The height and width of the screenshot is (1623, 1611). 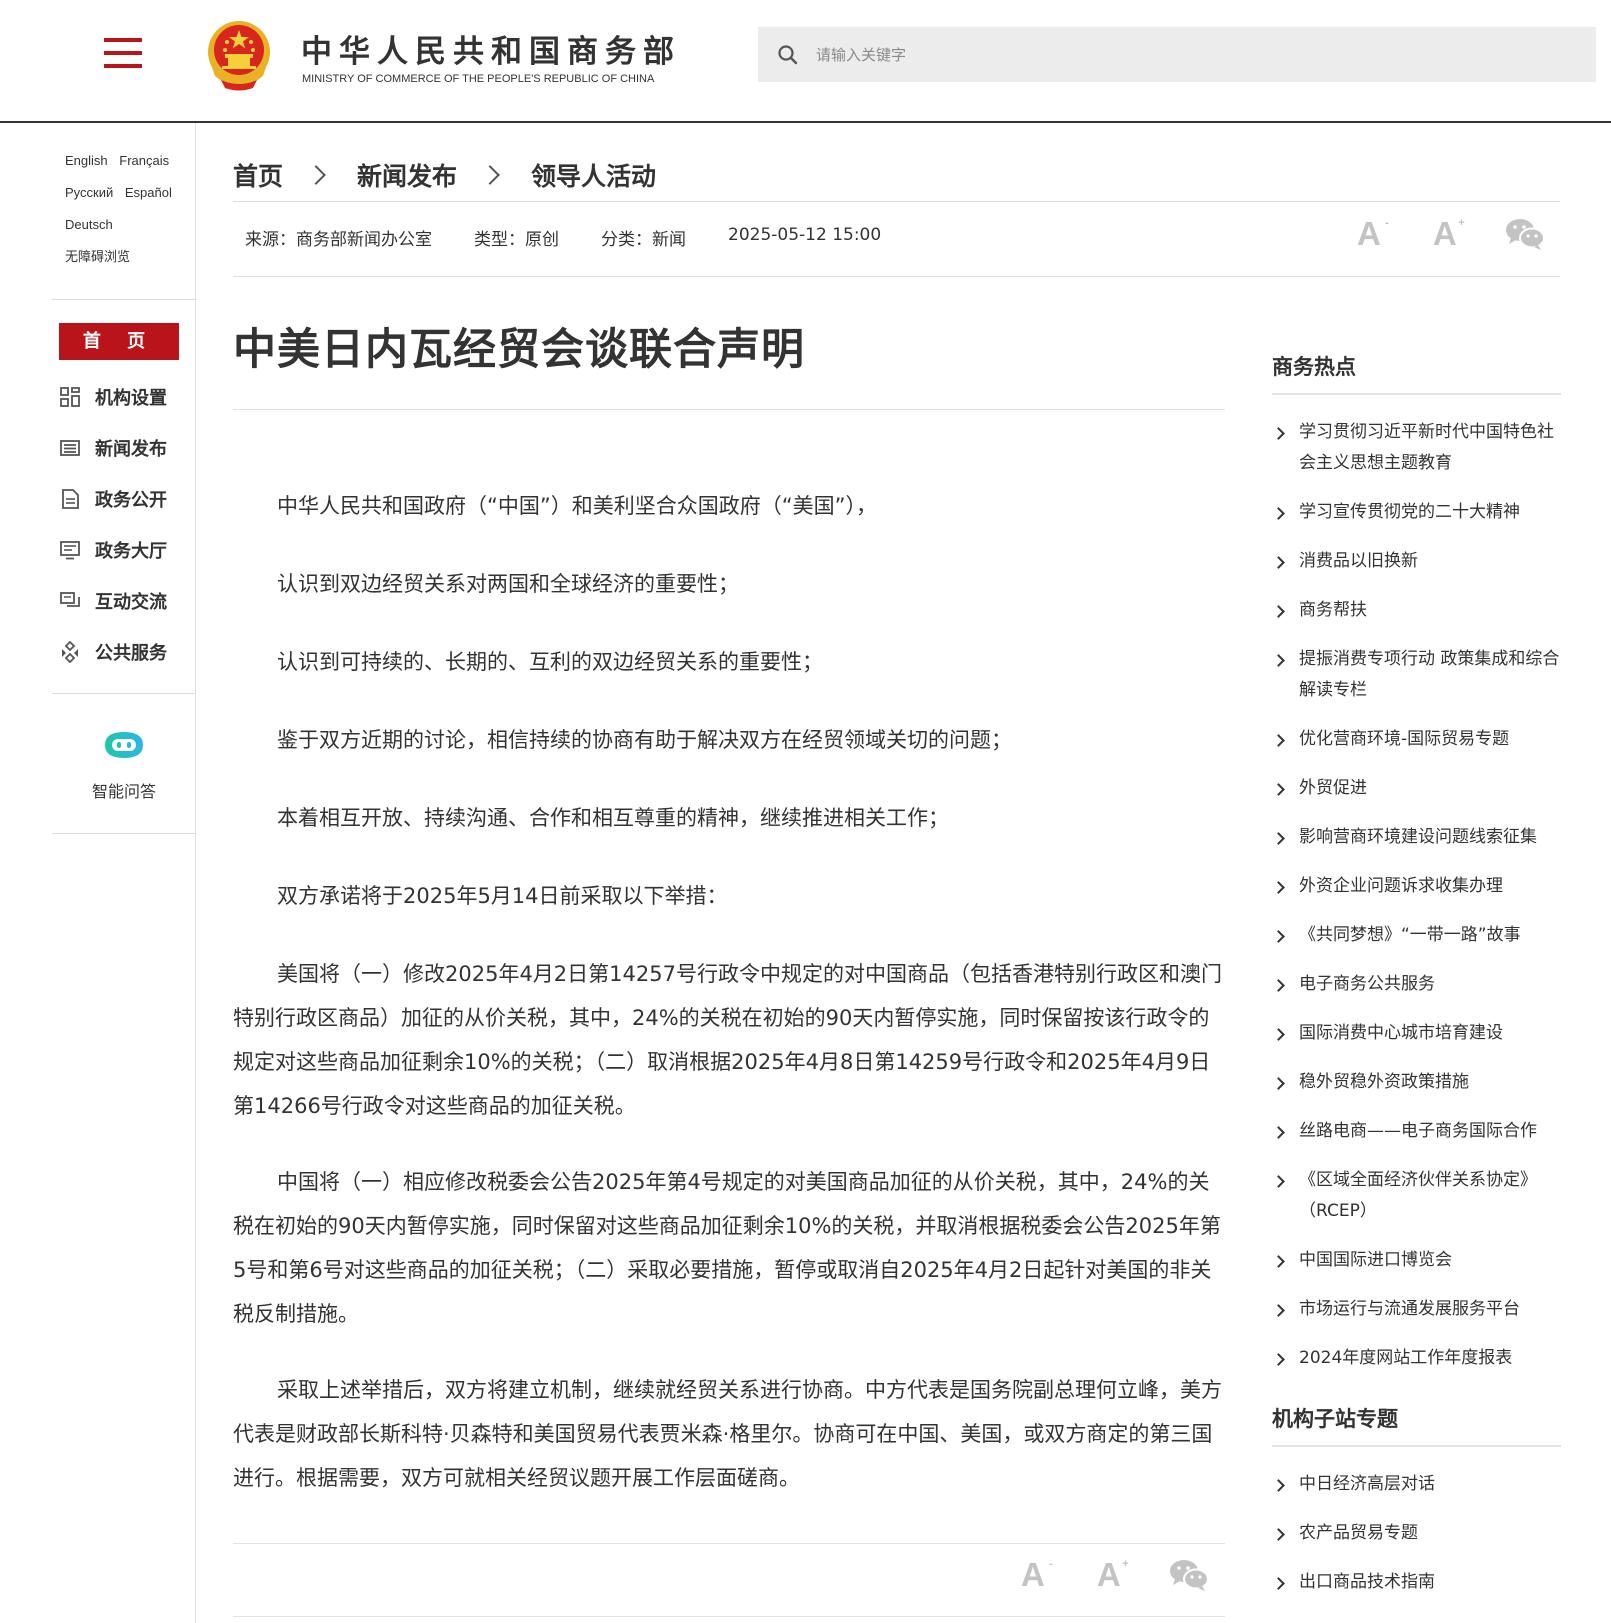 What do you see at coordinates (1416, 739) in the screenshot?
I see `hot-topic-link: 优化营商环境-国际贸易专题` at bounding box center [1416, 739].